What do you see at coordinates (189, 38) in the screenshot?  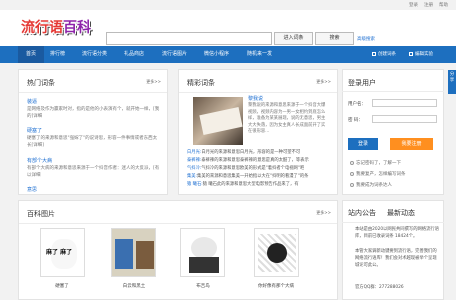 I see `search-input` at bounding box center [189, 38].